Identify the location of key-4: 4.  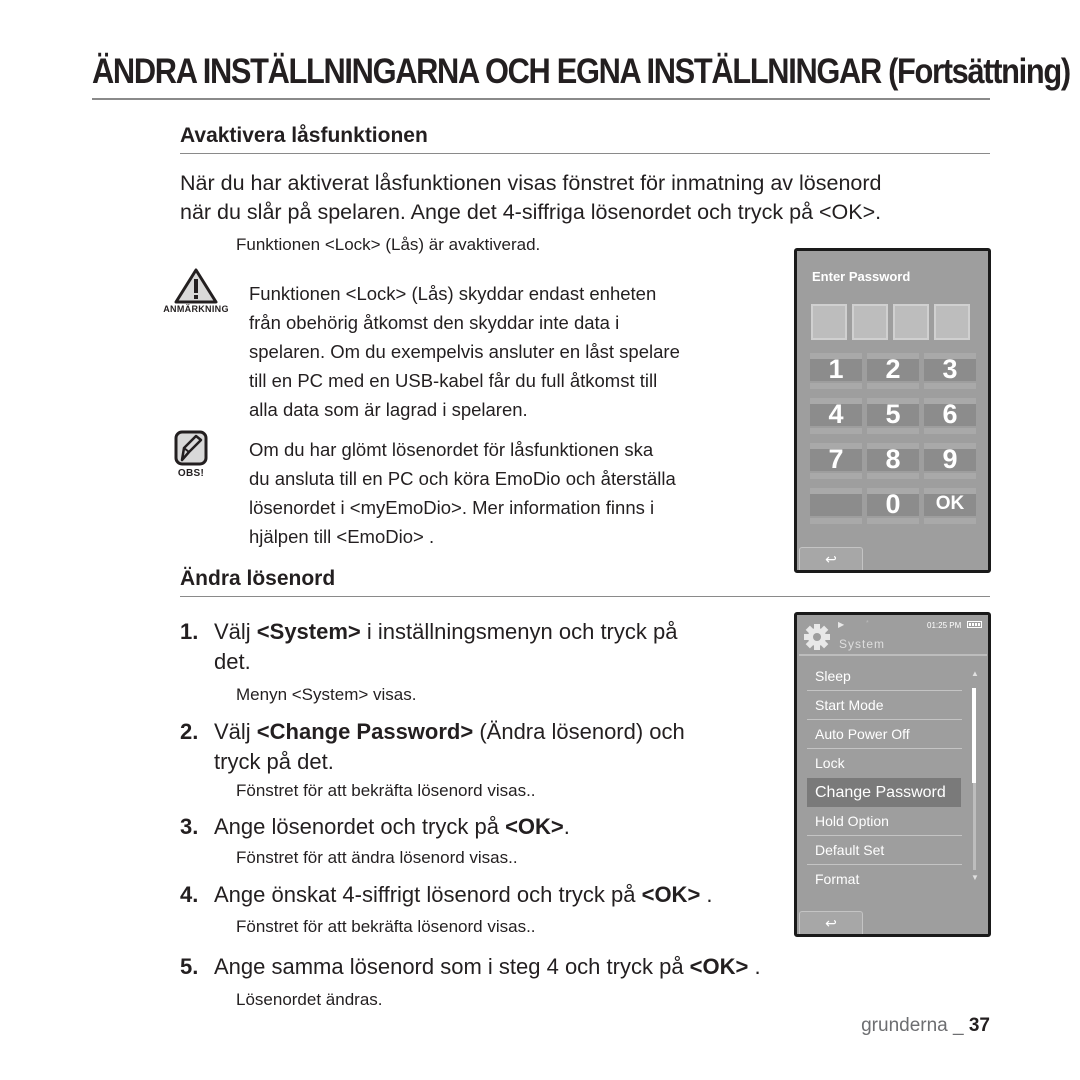
(836, 416).